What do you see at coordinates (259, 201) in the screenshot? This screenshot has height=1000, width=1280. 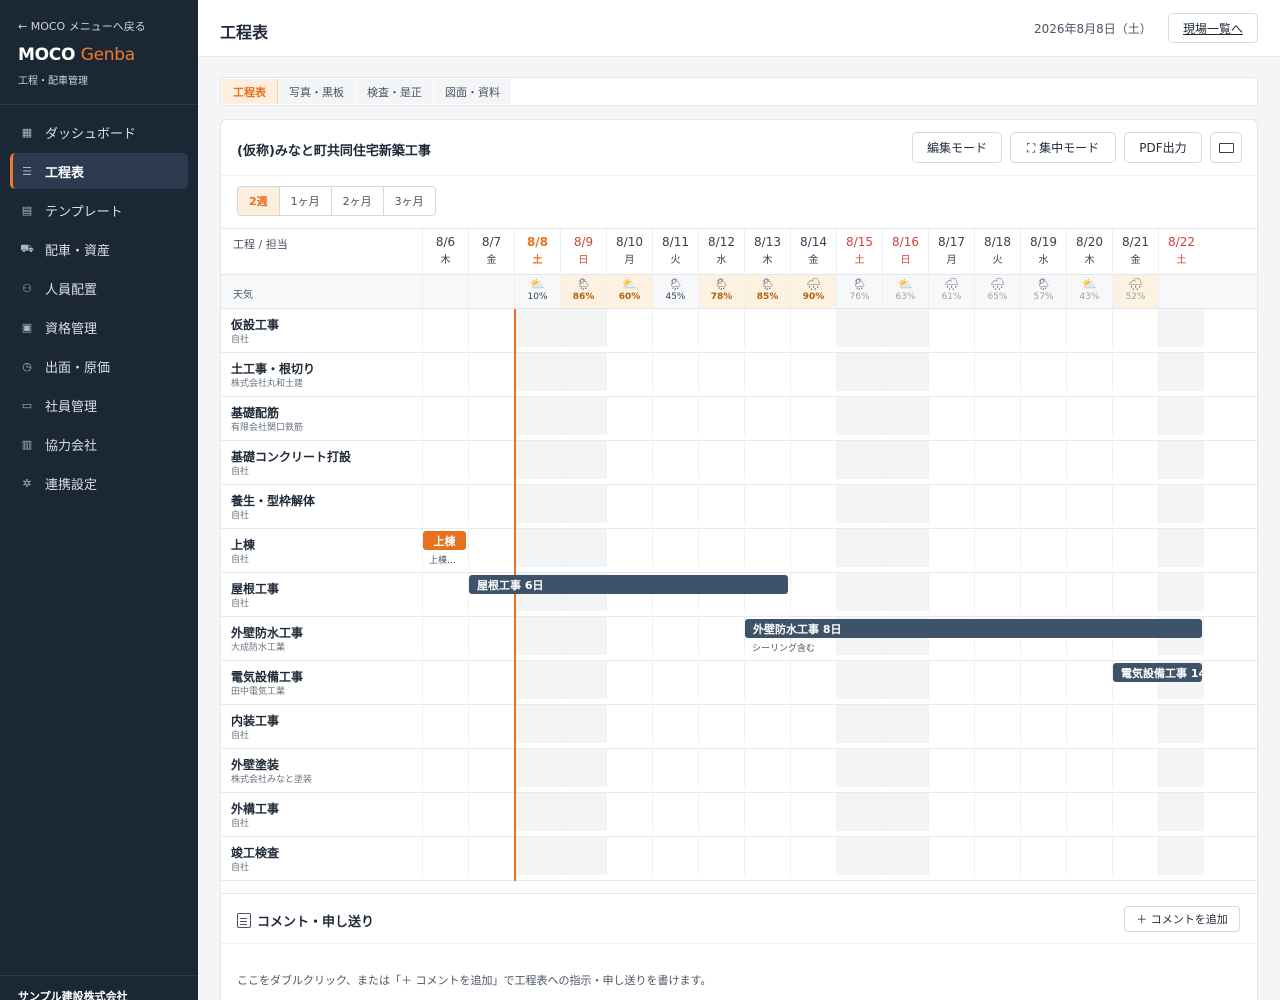 I see `range-option-0: 2週` at bounding box center [259, 201].